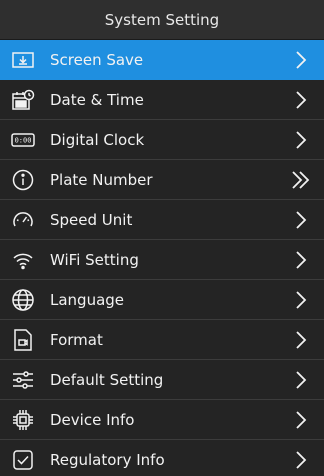 The image size is (324, 476). What do you see at coordinates (162, 20) in the screenshot?
I see `page-title: System Setting` at bounding box center [162, 20].